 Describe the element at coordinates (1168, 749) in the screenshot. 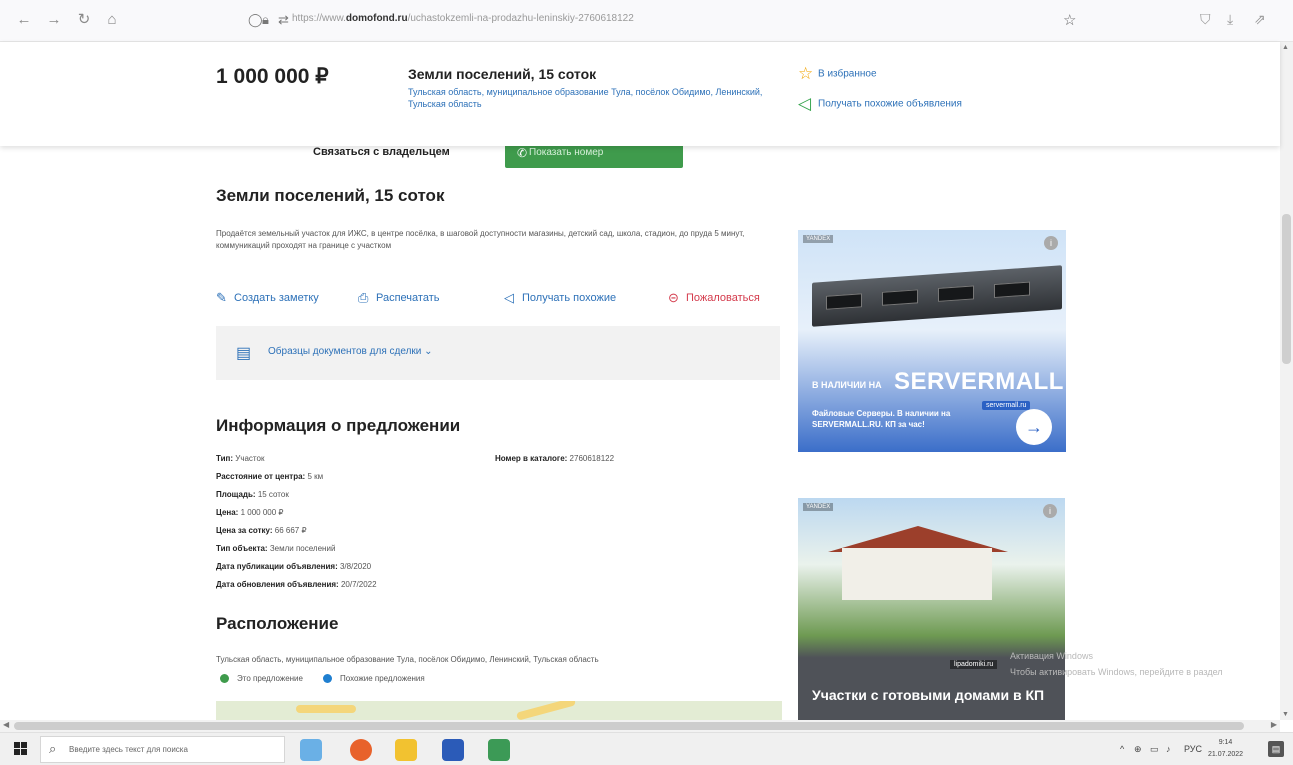

I see `volume-icon: ♪` at that location.